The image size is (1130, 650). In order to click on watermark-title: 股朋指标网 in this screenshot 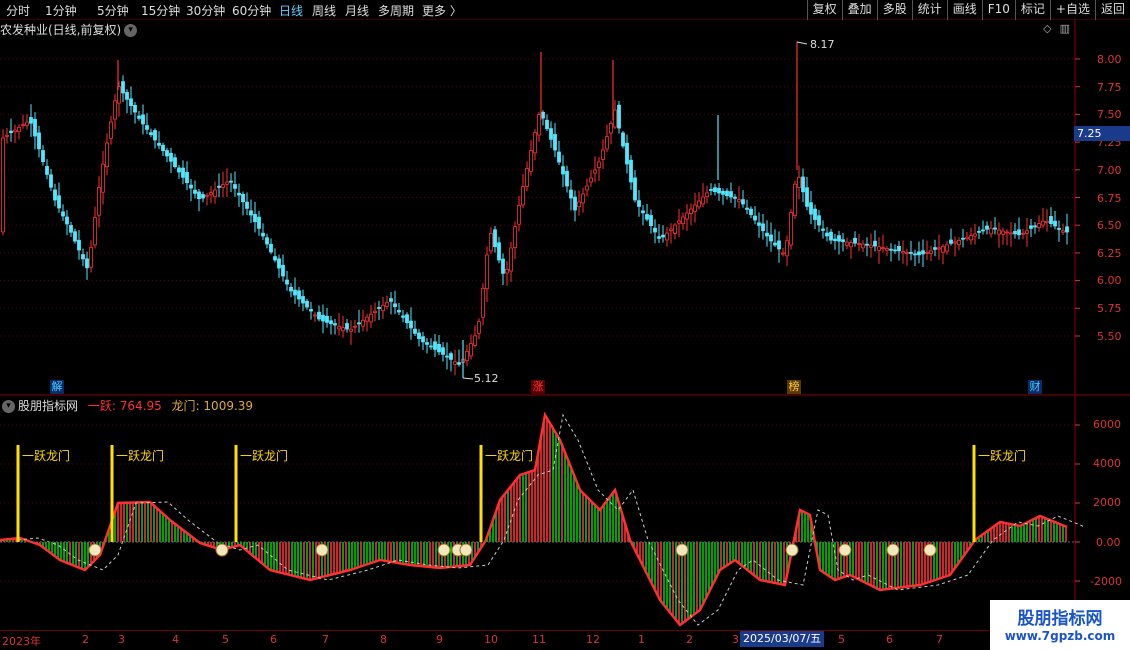, I will do `click(1060, 619)`.